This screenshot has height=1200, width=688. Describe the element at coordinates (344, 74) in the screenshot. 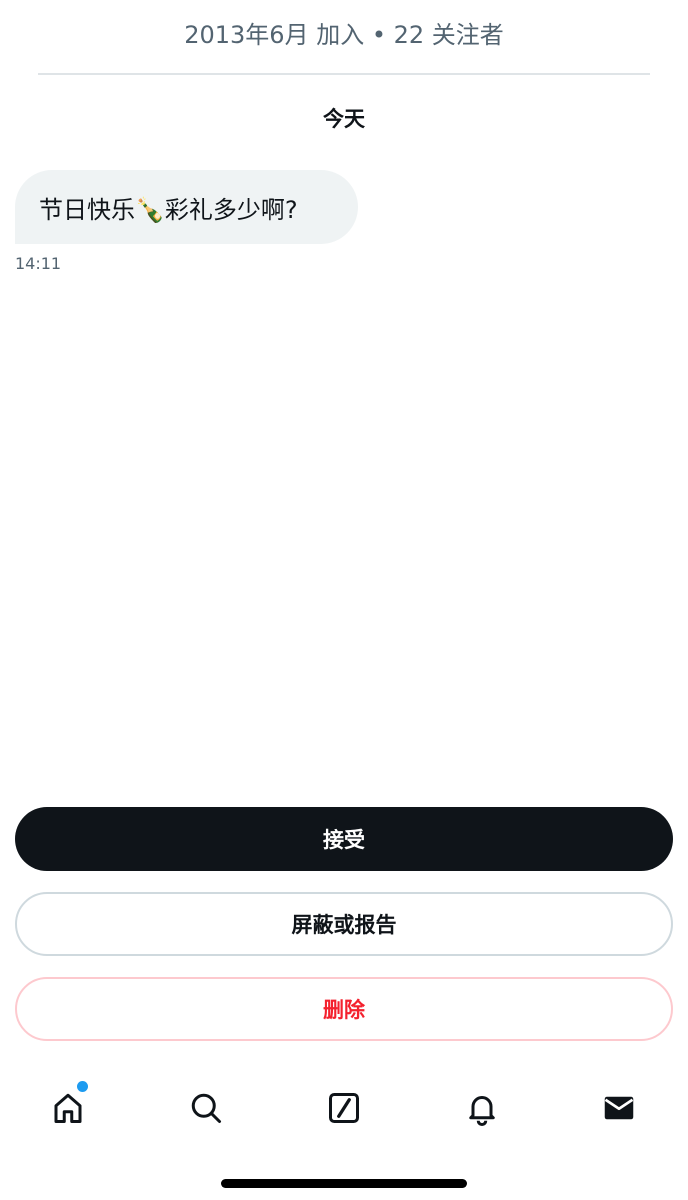

I see `header-divider` at that location.